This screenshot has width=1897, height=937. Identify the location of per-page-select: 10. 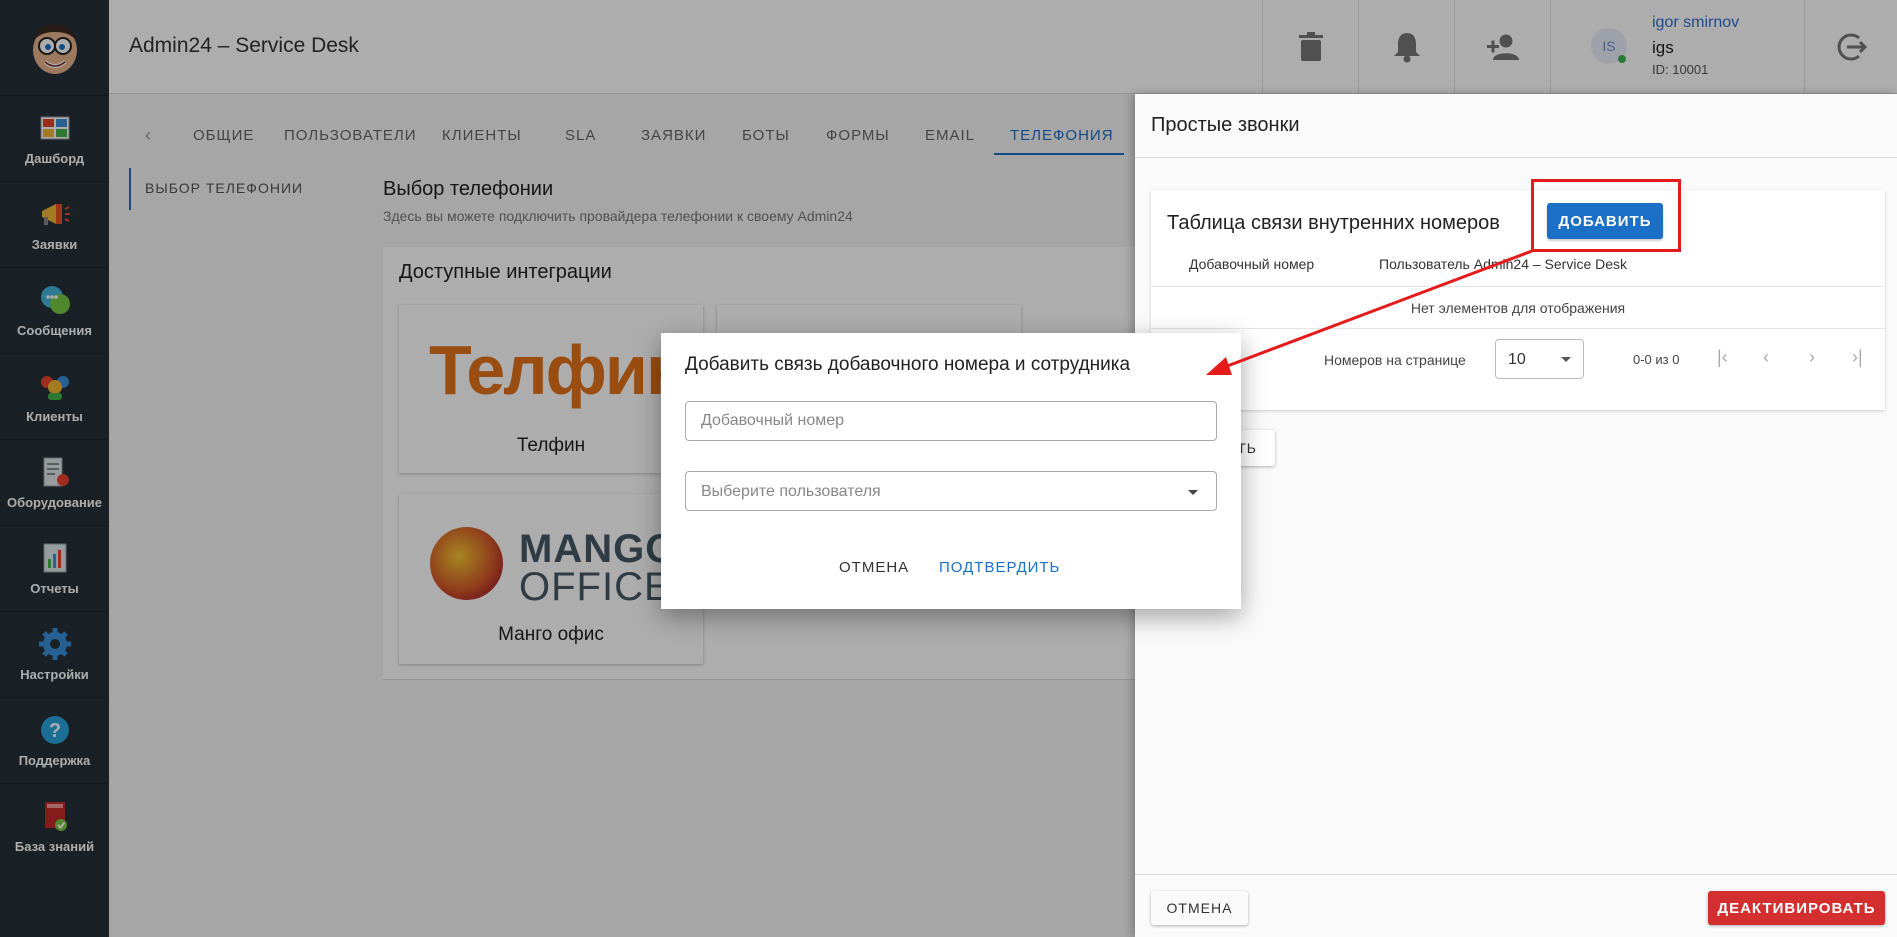
(1539, 359).